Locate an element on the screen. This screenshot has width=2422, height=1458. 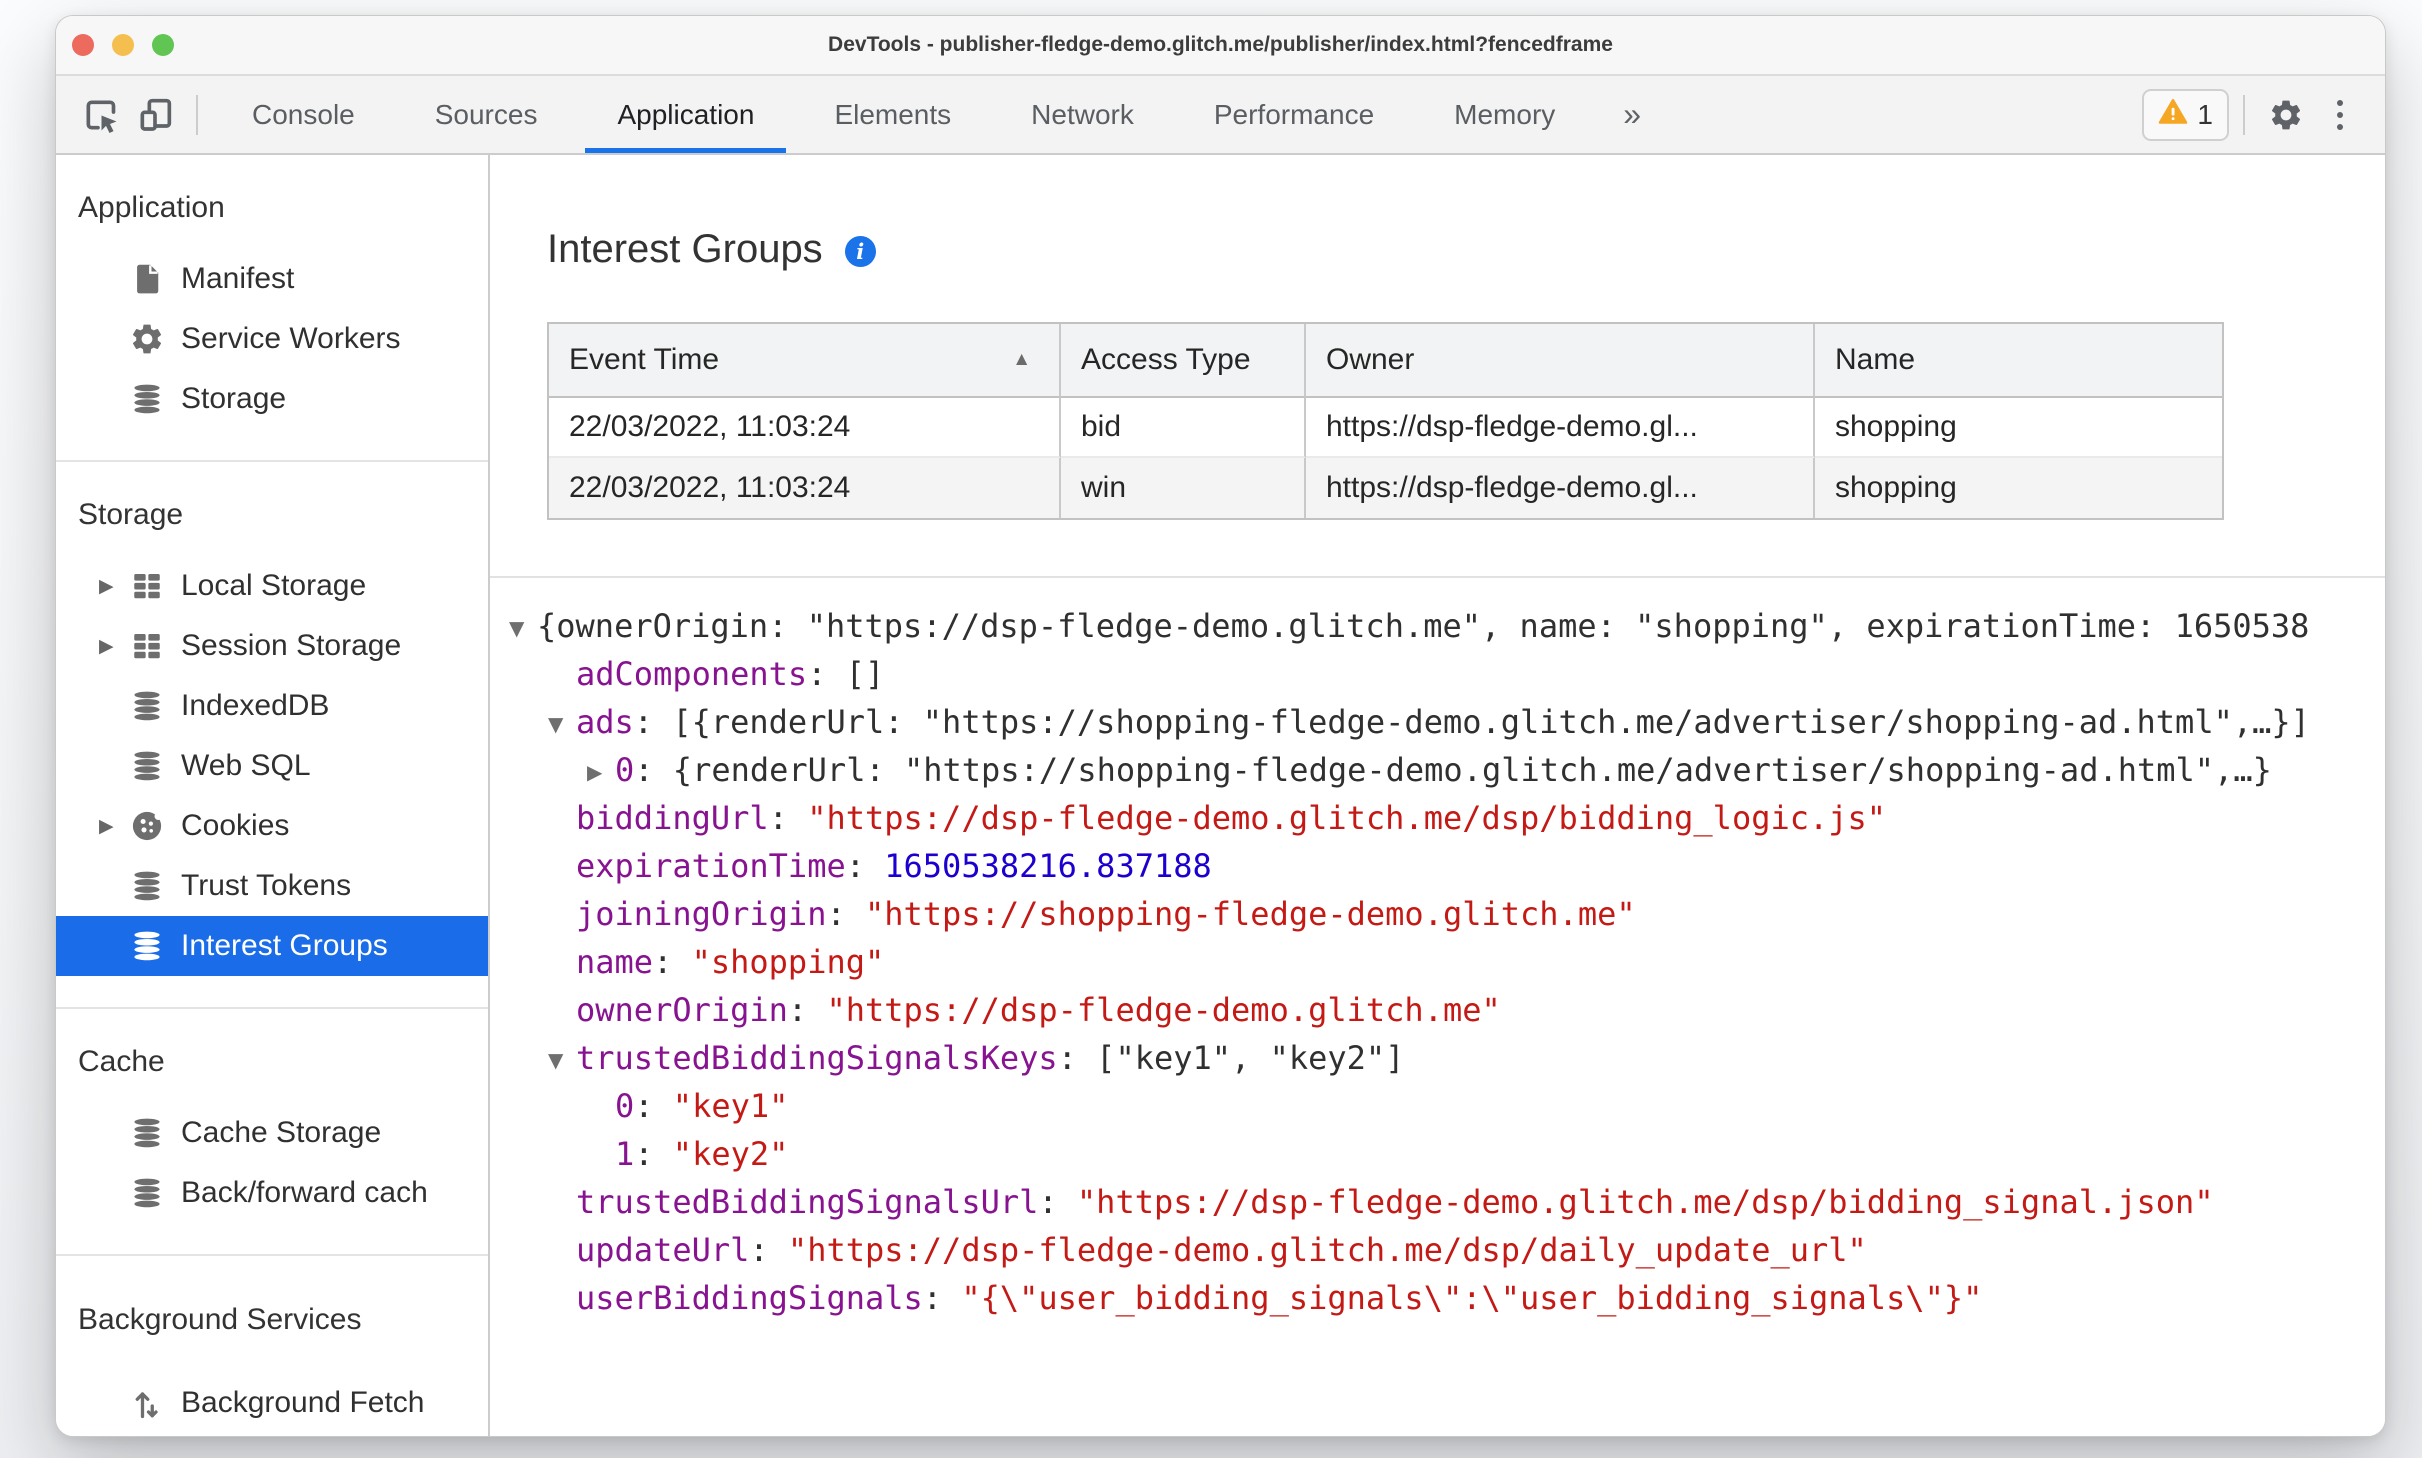
sidebar-item-service-workers: Service Workers is located at coordinates (272, 339).